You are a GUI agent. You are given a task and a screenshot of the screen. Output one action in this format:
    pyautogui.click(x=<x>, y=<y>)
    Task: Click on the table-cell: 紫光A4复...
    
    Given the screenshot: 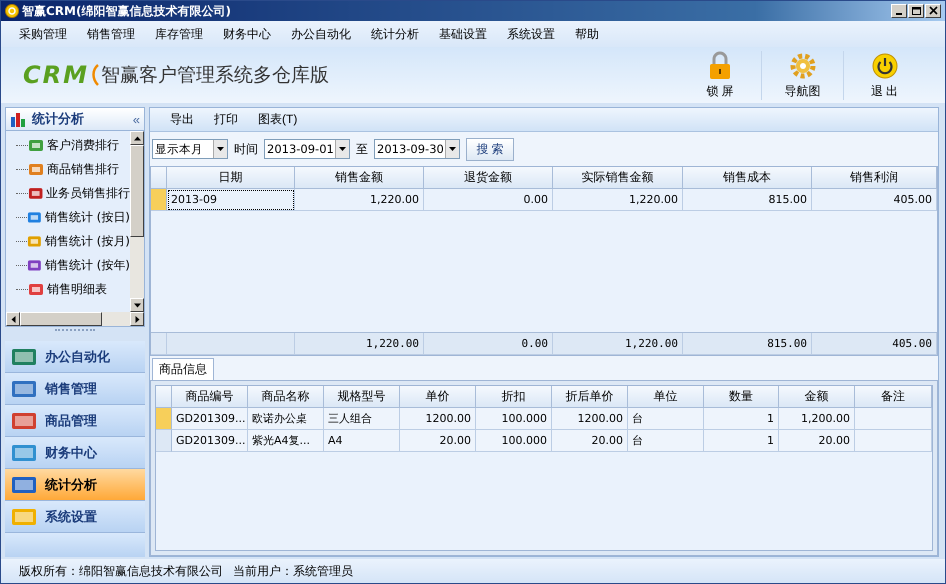 What is the action you would take?
    pyautogui.click(x=286, y=441)
    